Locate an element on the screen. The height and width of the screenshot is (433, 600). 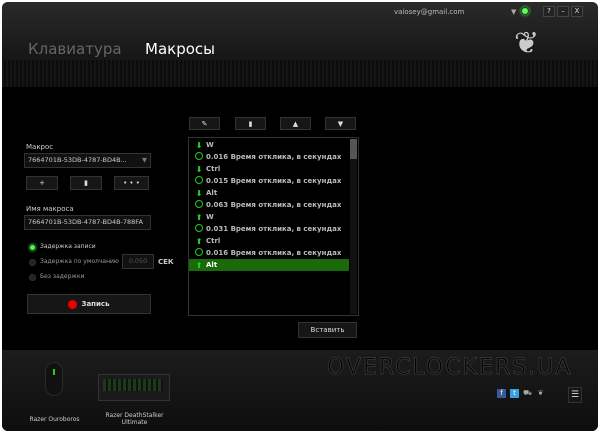
minimize-button: – is located at coordinates (563, 11).